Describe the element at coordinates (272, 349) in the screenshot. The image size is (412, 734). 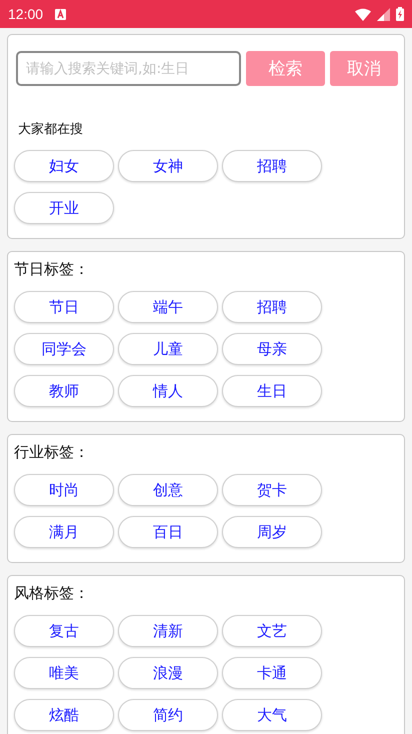
I see `tag-chip: 母亲` at that location.